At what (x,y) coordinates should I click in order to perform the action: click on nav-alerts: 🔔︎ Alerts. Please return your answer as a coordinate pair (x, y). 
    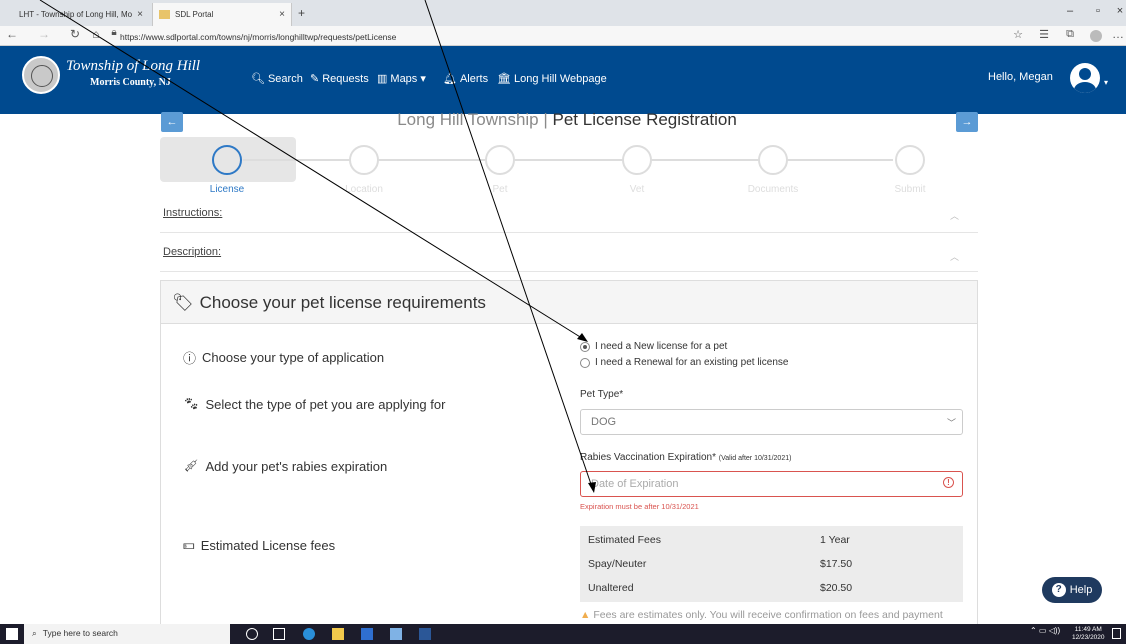
    Looking at the image, I should click on (465, 79).